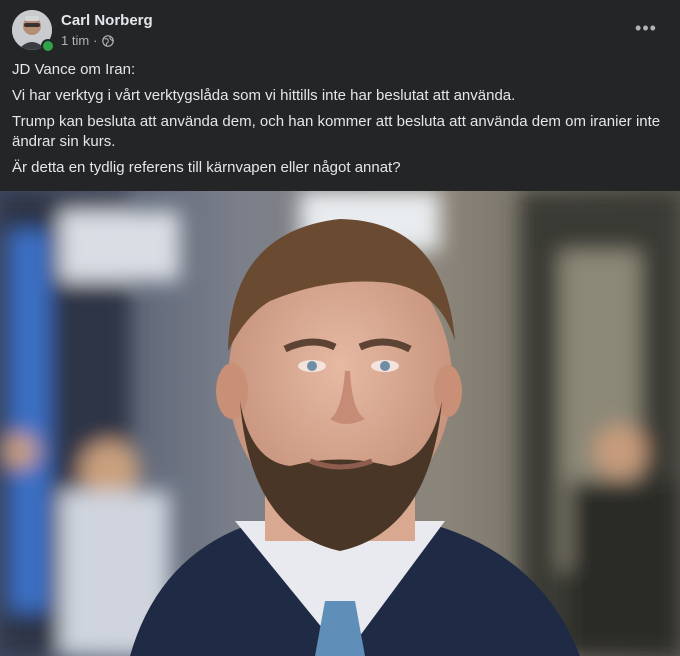  I want to click on post-time: 1 tim, so click(75, 40).